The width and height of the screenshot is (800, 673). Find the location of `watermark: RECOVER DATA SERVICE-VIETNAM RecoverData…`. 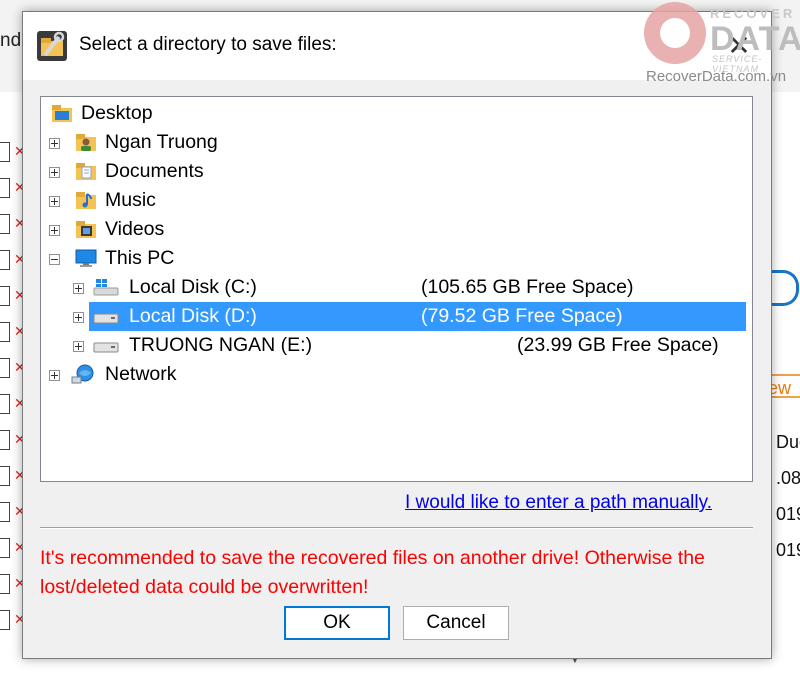

watermark: RECOVER DATA SERVICE-VIETNAM RecoverData… is located at coordinates (720, 46).